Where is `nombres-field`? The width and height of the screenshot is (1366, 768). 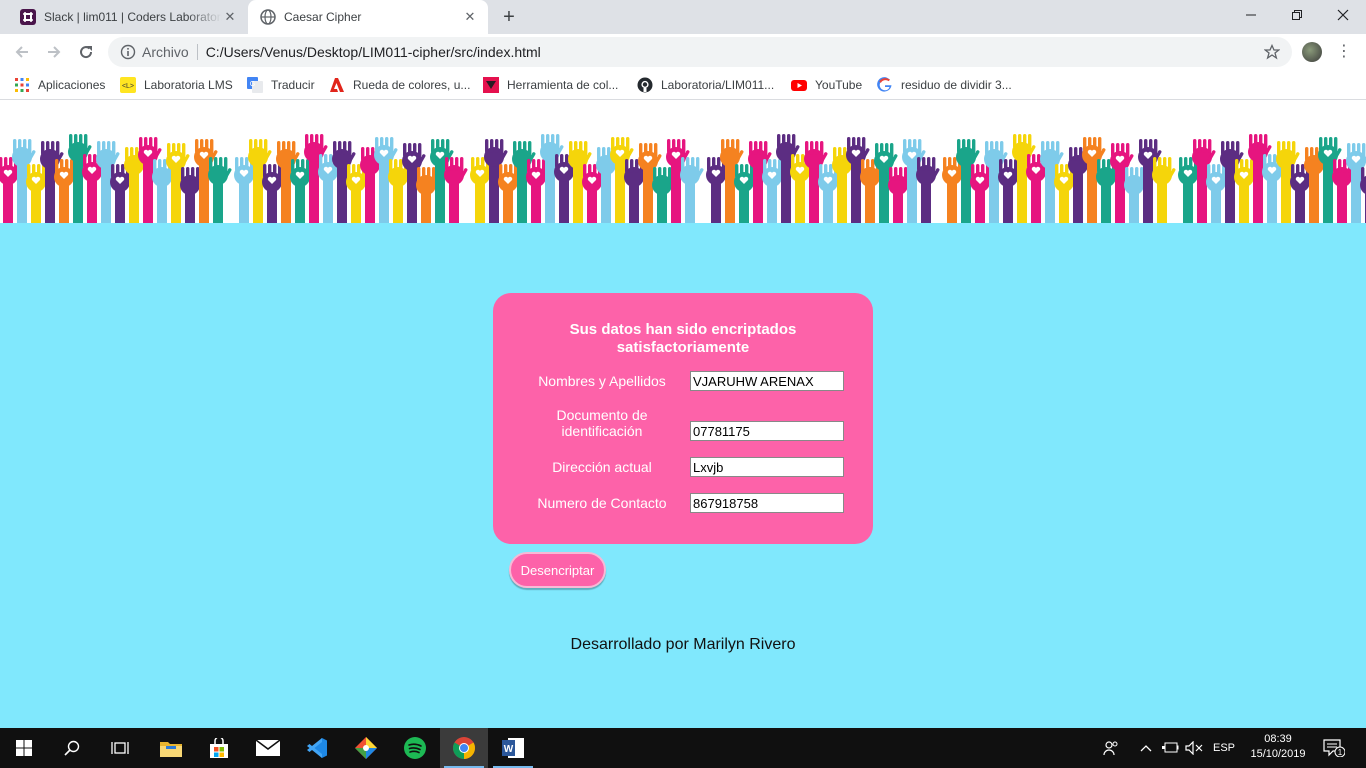
nombres-field is located at coordinates (767, 381).